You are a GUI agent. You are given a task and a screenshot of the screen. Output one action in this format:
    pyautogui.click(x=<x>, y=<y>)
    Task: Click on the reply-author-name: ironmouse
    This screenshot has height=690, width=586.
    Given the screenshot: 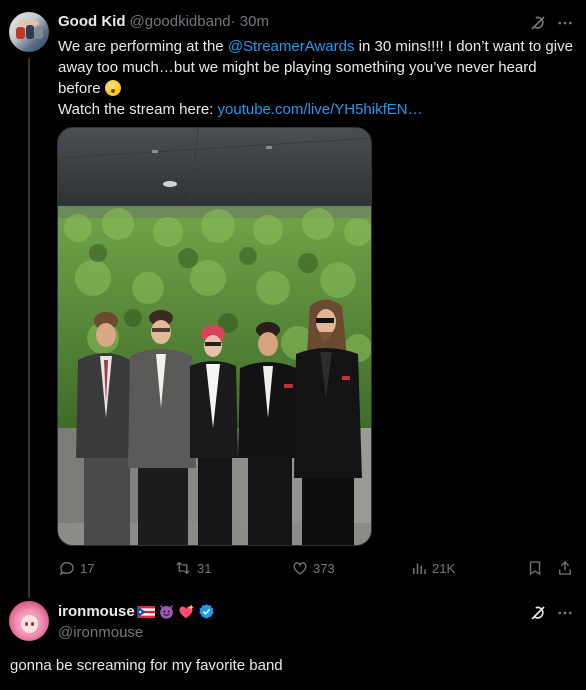 What is the action you would take?
    pyautogui.click(x=96, y=611)
    